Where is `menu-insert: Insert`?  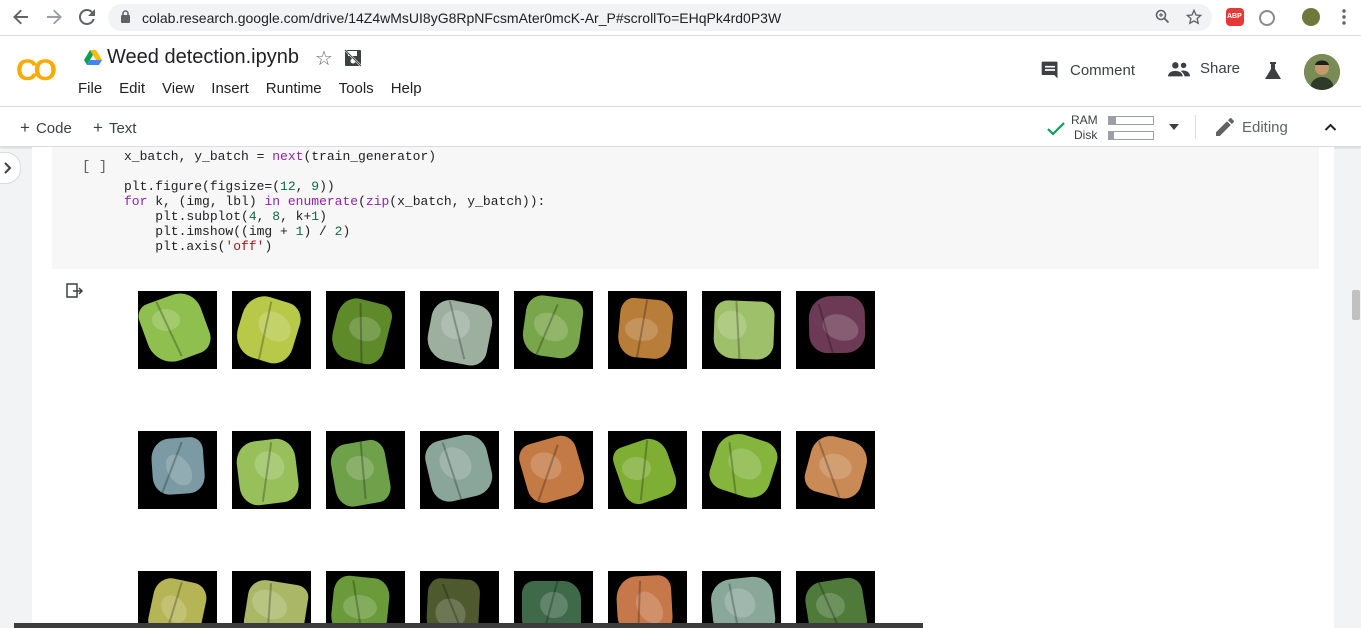 menu-insert: Insert is located at coordinates (230, 88).